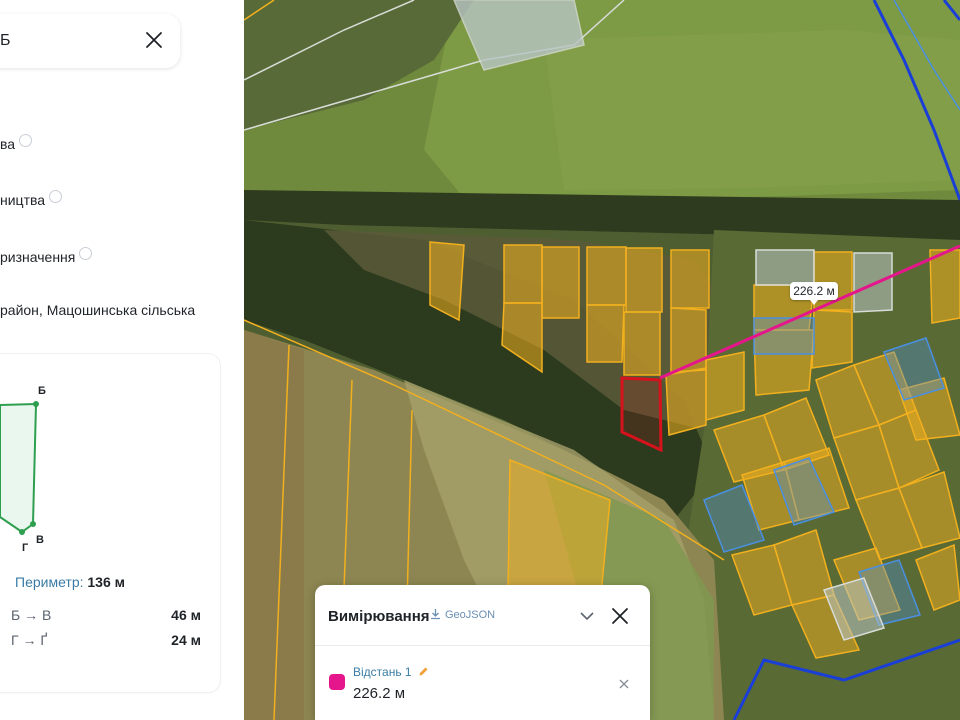 This screenshot has width=960, height=720. What do you see at coordinates (33, 524) in the screenshot?
I see `vertex-v-dot` at bounding box center [33, 524].